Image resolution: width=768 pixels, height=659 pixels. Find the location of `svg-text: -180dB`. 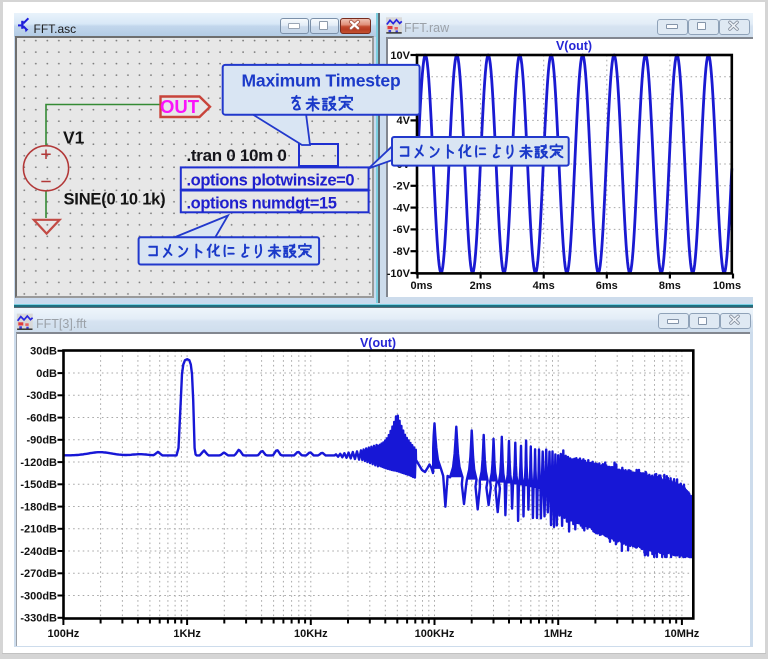

svg-text: -180dB is located at coordinates (38, 507).